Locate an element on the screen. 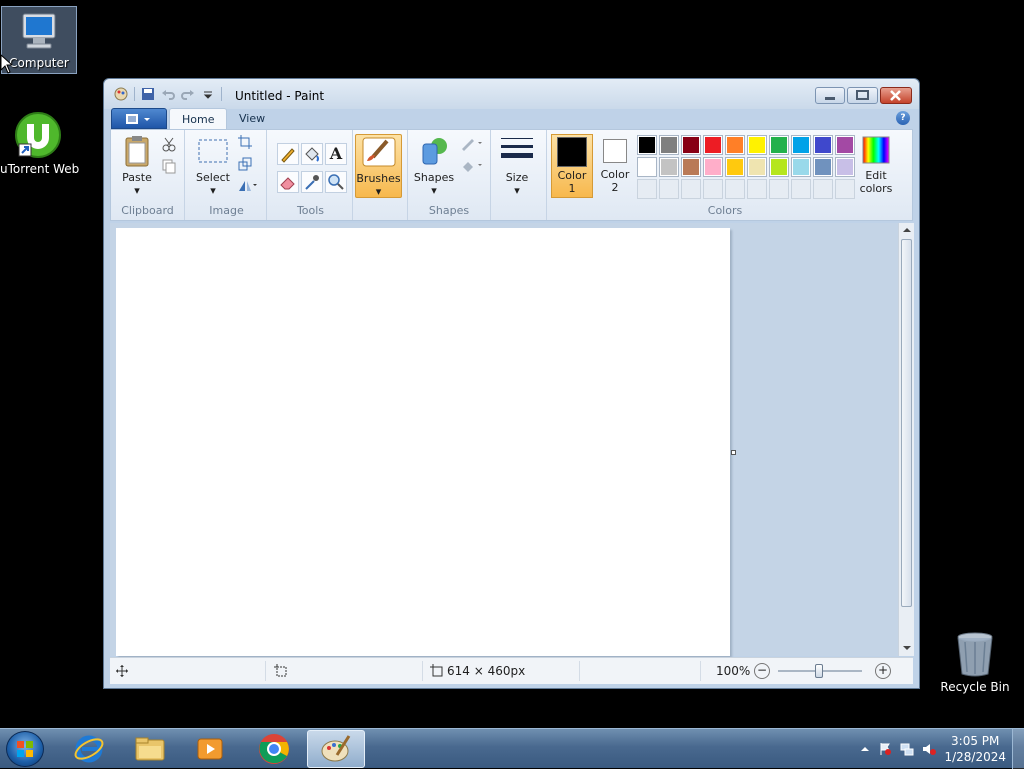  taskbar-internet-explorer is located at coordinates (89, 749).